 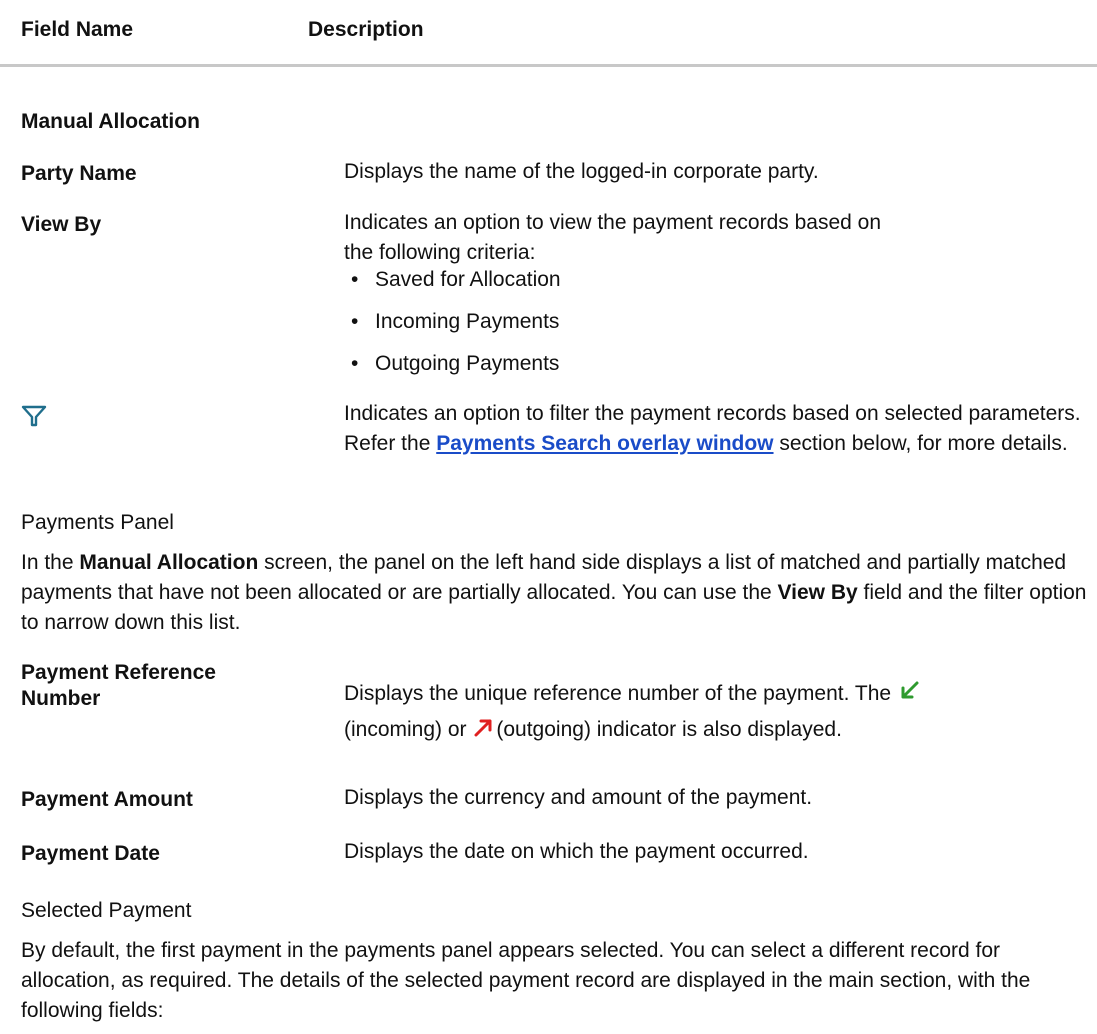 What do you see at coordinates (77, 29) in the screenshot?
I see `header-field-name: Field Name` at bounding box center [77, 29].